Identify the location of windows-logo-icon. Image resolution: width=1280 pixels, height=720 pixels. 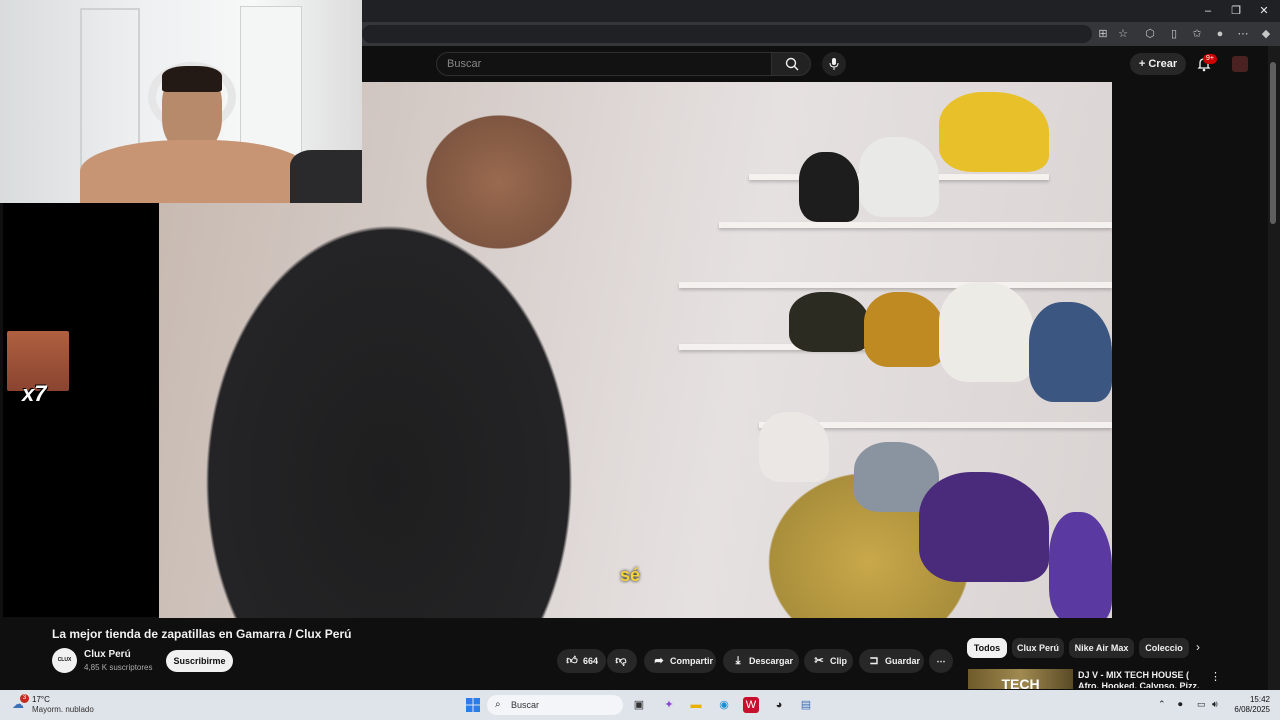
(473, 705).